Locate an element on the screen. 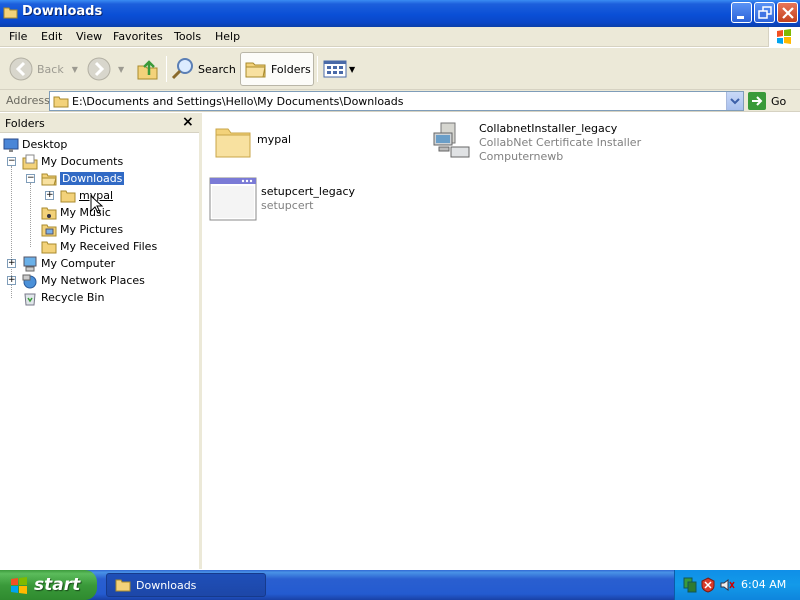 This screenshot has width=800, height=600. forward-dropdown-icon: ▼ is located at coordinates (121, 69).